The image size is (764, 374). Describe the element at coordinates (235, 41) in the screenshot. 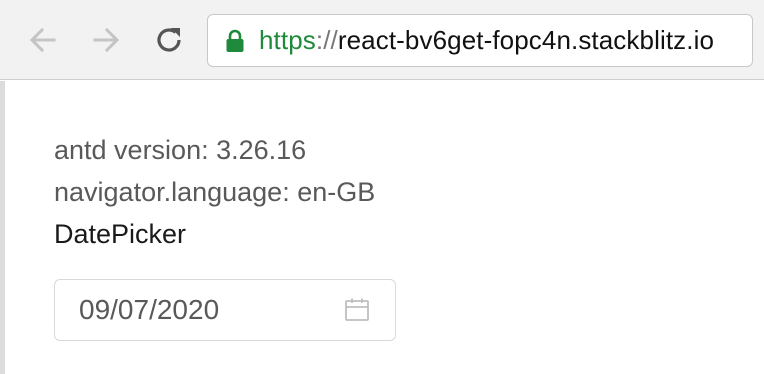

I see `lock-icon` at that location.